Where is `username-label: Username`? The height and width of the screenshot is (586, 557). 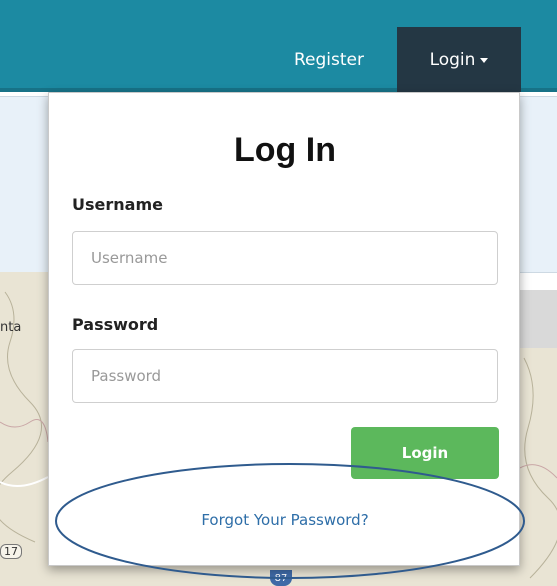 username-label: Username is located at coordinates (117, 204).